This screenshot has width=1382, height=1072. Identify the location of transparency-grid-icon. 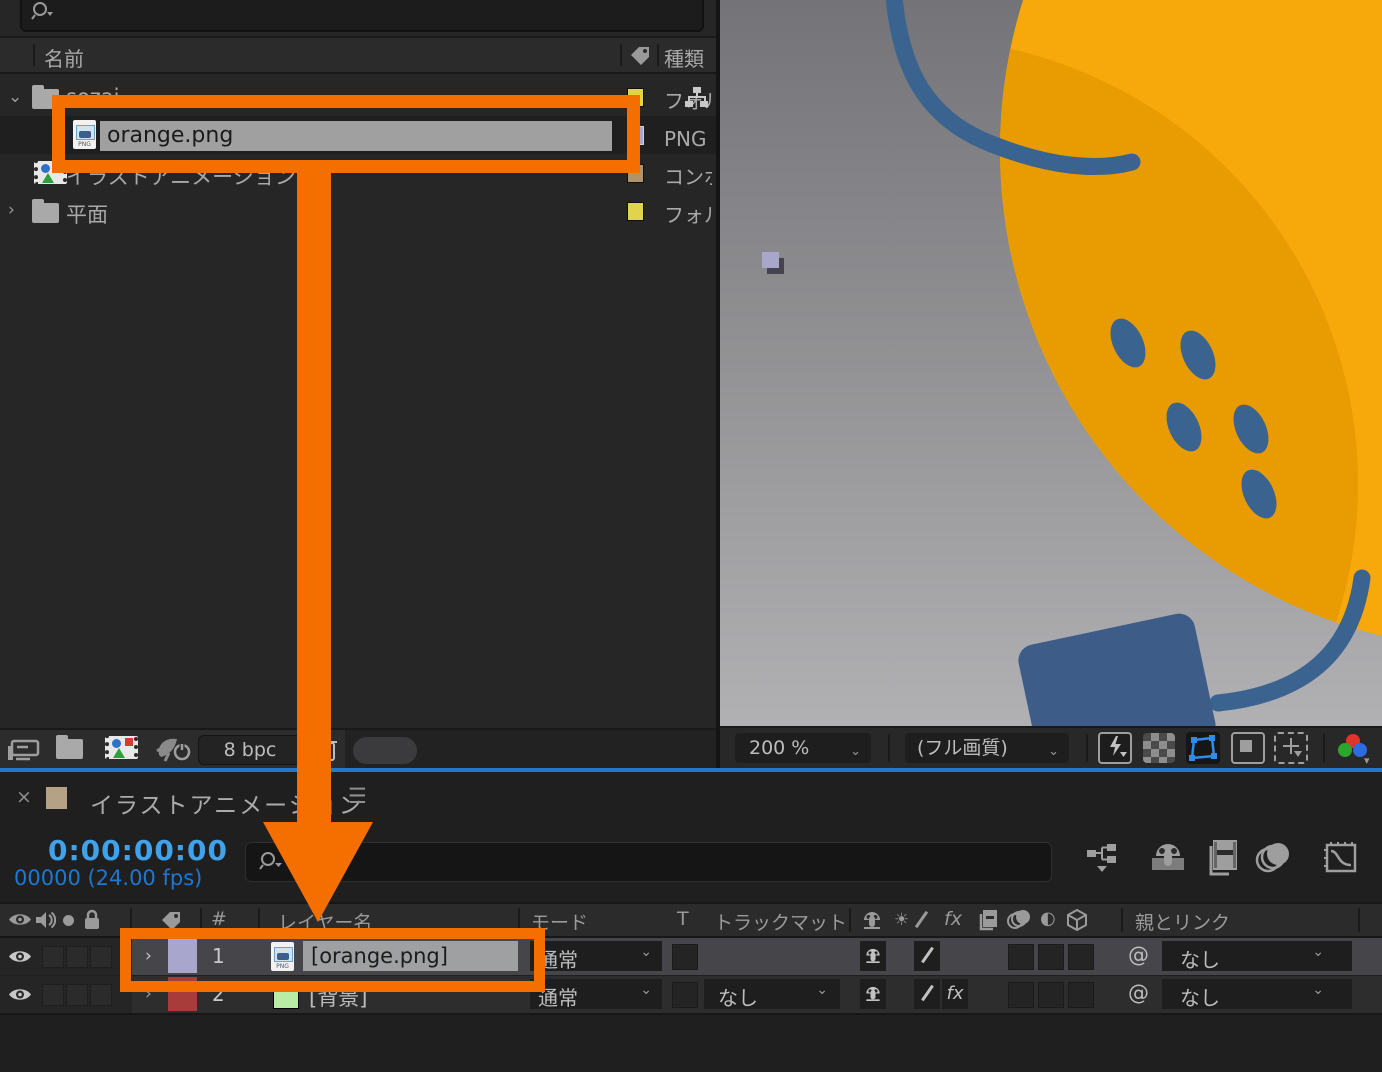
(1159, 748).